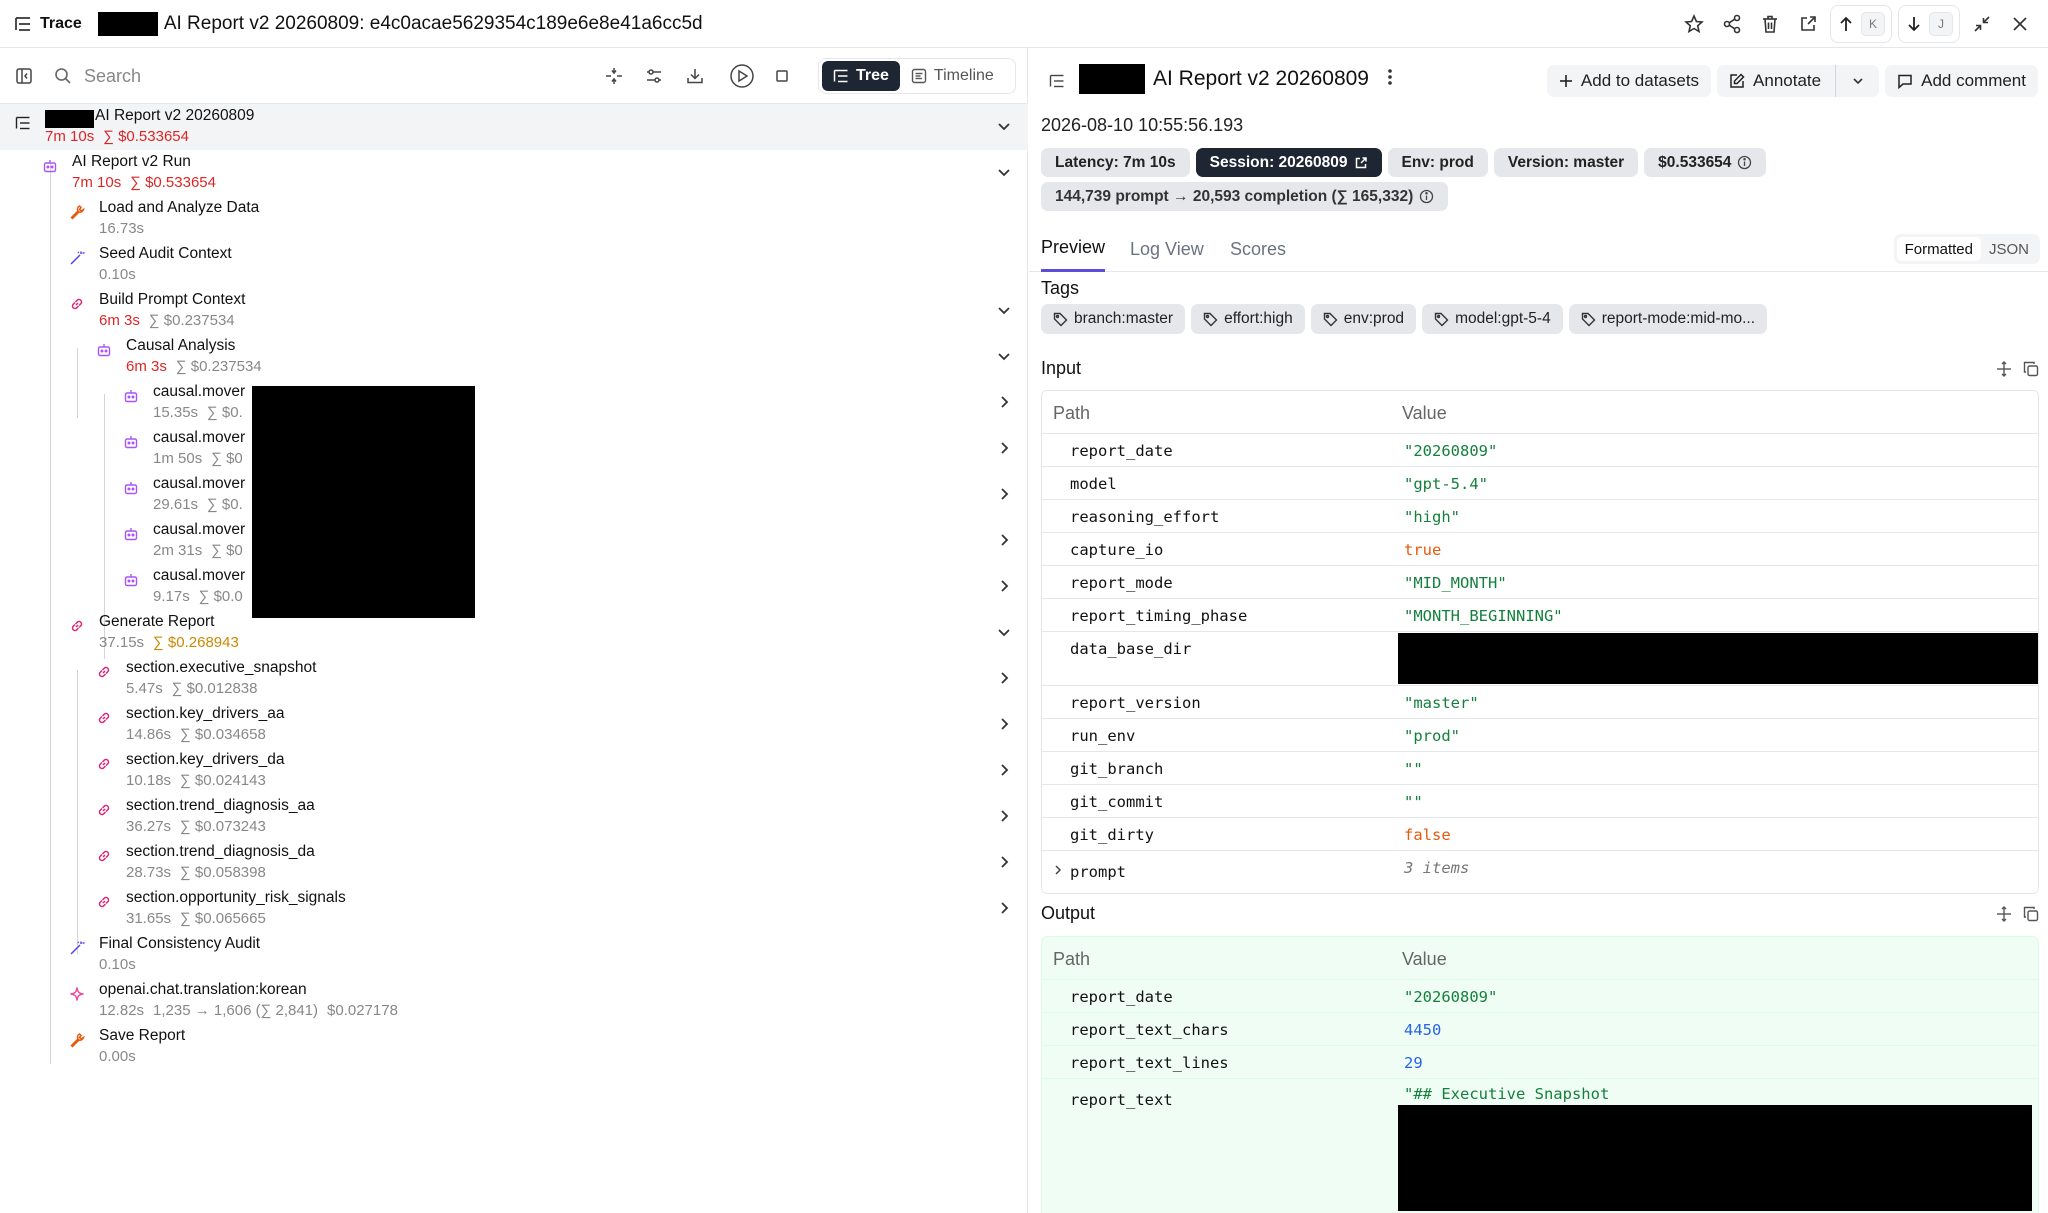 The image size is (2048, 1213). What do you see at coordinates (223, 918) in the screenshot?
I see `node-cost: ∑ $0.065665` at bounding box center [223, 918].